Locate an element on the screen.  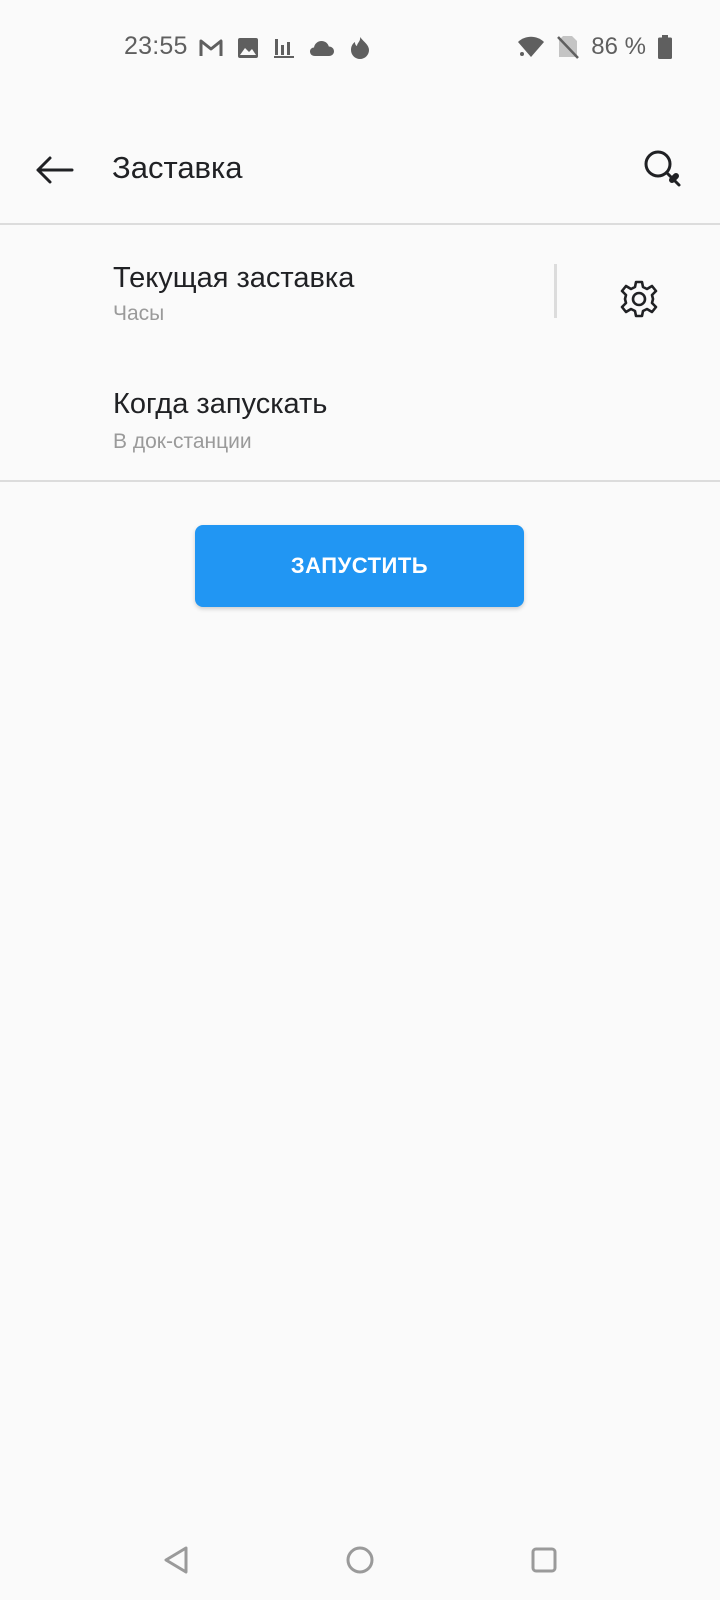
status-time: 23:55 is located at coordinates (156, 46).